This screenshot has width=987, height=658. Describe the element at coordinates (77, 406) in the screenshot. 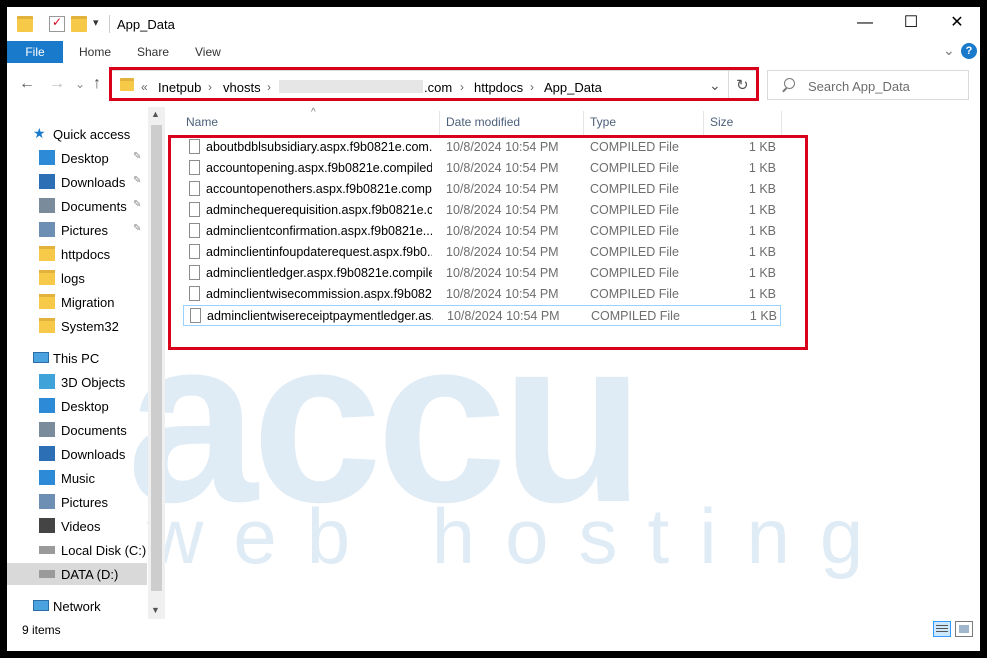

I see `nav-item-desktop: Desktop` at that location.